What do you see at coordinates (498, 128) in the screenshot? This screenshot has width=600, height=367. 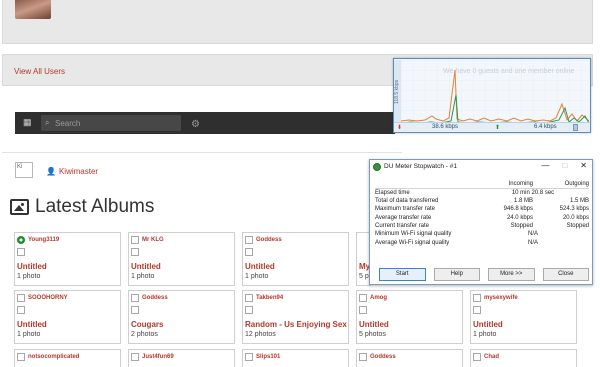 I see `upload-arrow-icon: ⬆` at bounding box center [498, 128].